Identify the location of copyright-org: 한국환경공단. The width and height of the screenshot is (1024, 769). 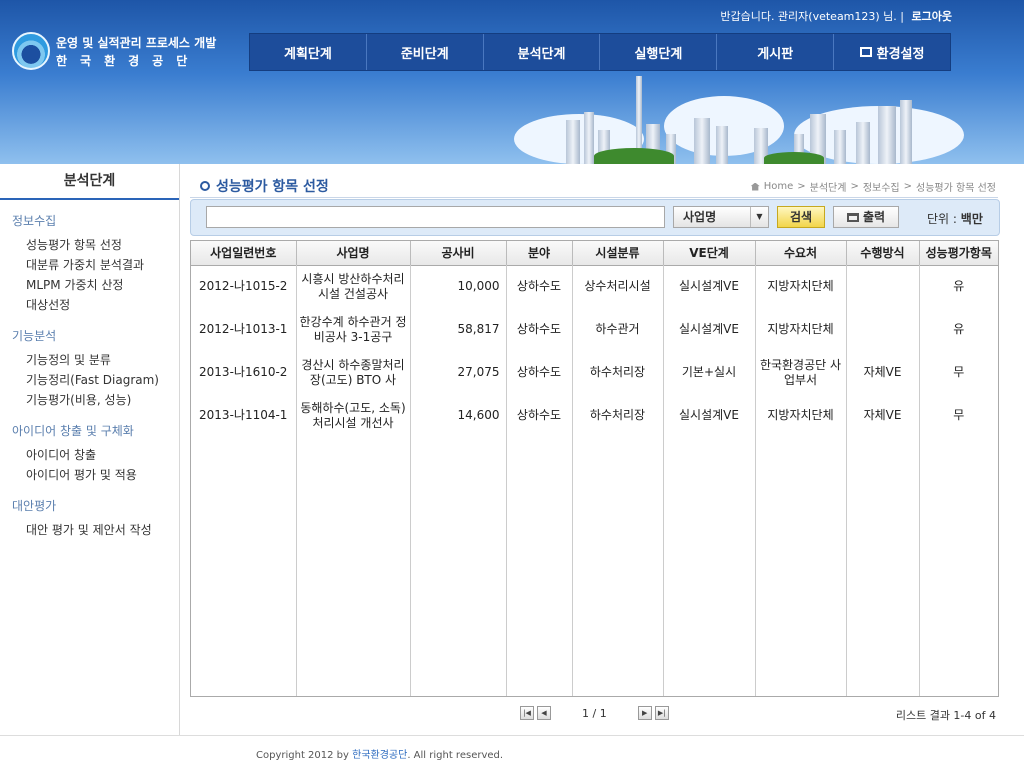
(379, 755).